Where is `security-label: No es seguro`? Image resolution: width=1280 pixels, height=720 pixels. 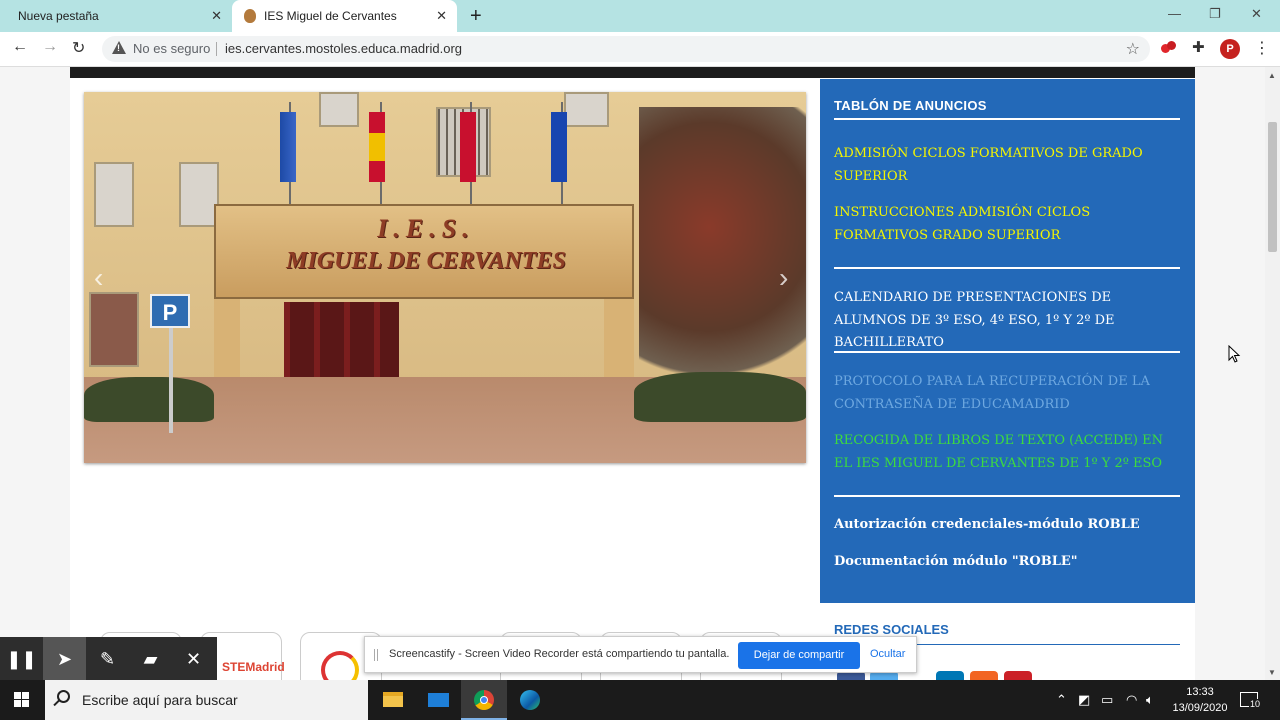 security-label: No es seguro is located at coordinates (171, 48).